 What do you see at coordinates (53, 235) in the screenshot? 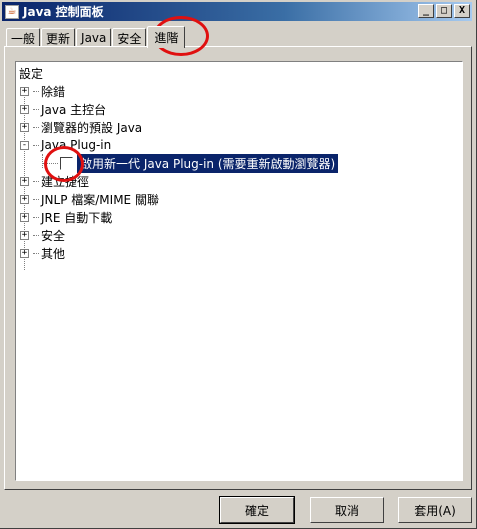
I see `tree-item-label: 安全` at bounding box center [53, 235].